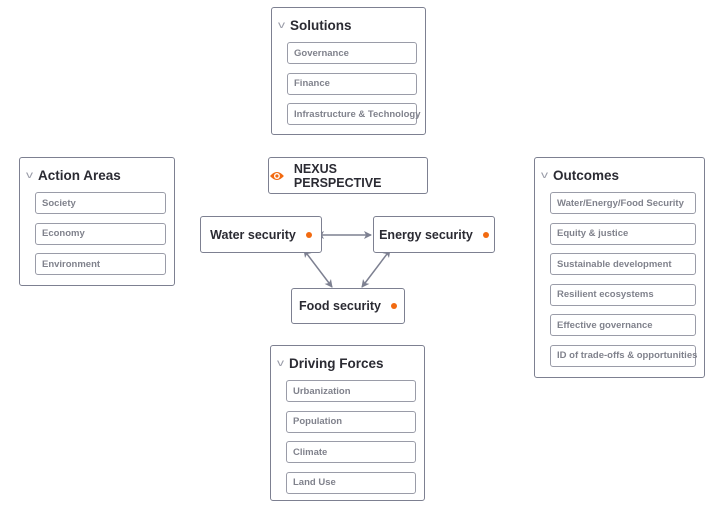 This screenshot has height=507, width=721. Describe the element at coordinates (351, 452) in the screenshot. I see `list-item: Climate` at that location.